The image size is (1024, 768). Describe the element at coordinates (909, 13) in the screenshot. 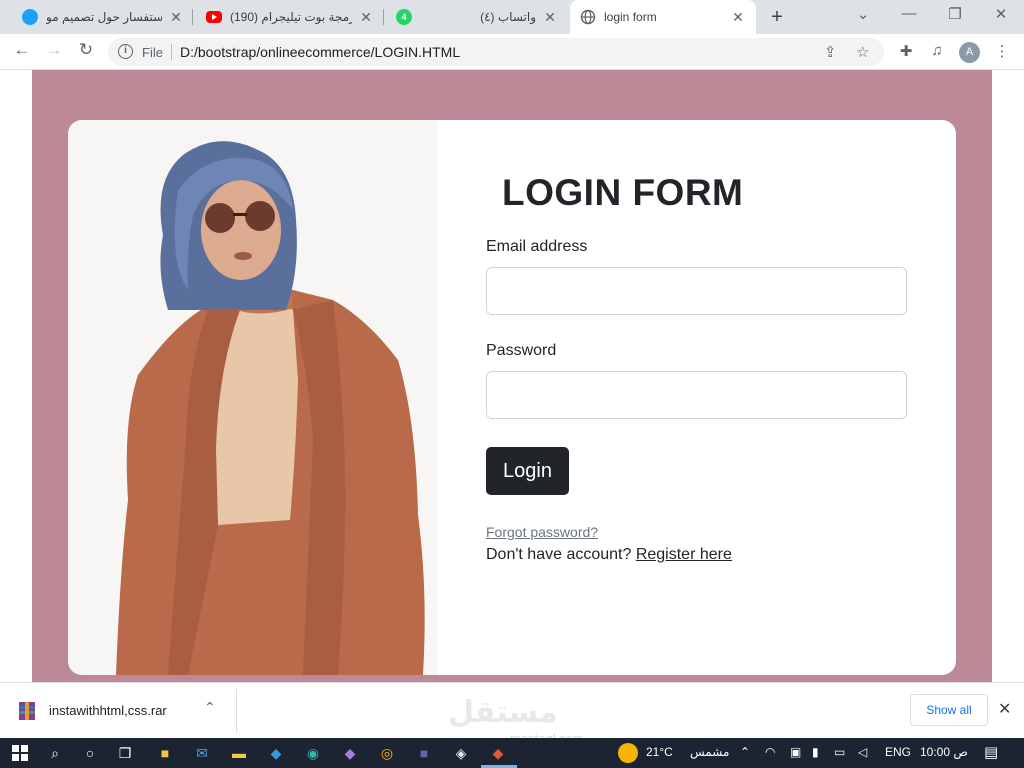

I see `minimize-icon: —` at that location.